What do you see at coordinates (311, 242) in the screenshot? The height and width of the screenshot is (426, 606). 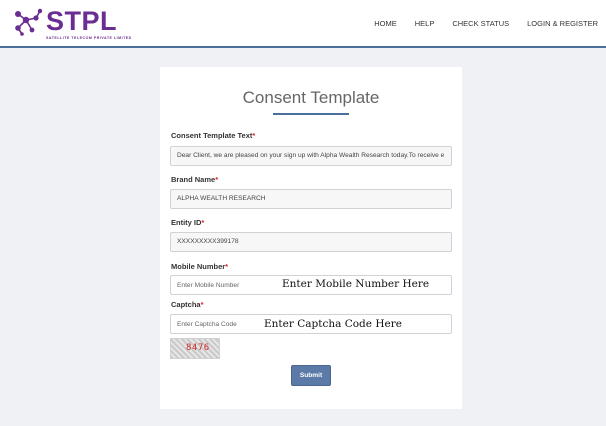 I see `entity-id-field: XXXXXXXXX399178` at bounding box center [311, 242].